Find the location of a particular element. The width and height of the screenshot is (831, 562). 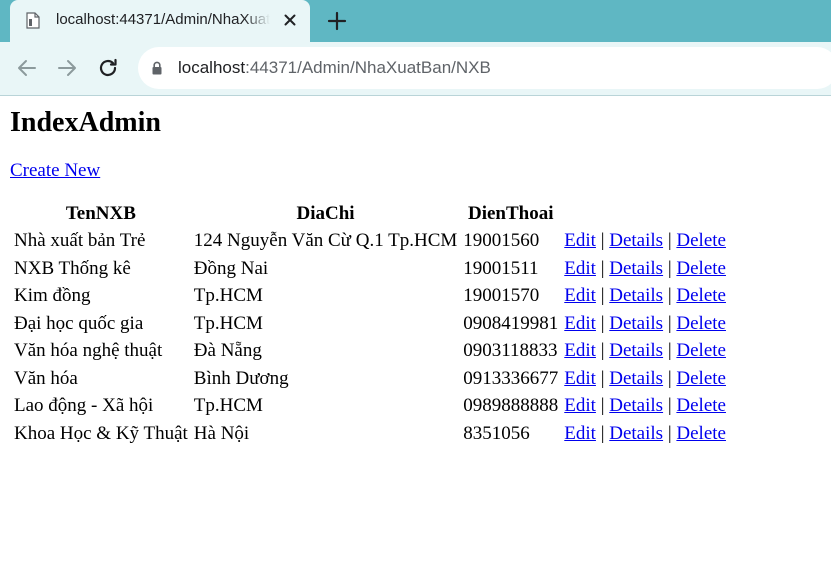

cell-dienthoai: 8351056 is located at coordinates (496, 433).